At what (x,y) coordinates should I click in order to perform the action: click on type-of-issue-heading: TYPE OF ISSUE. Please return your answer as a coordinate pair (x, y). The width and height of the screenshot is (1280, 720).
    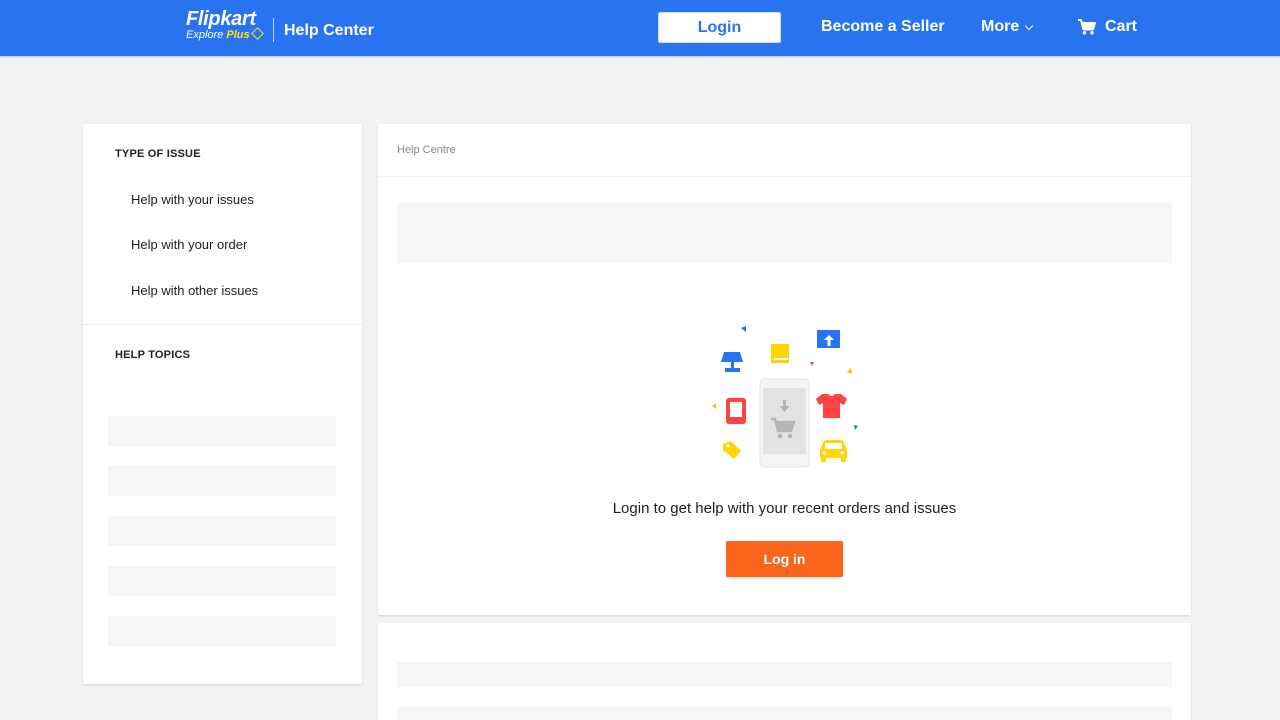
    Looking at the image, I should click on (158, 154).